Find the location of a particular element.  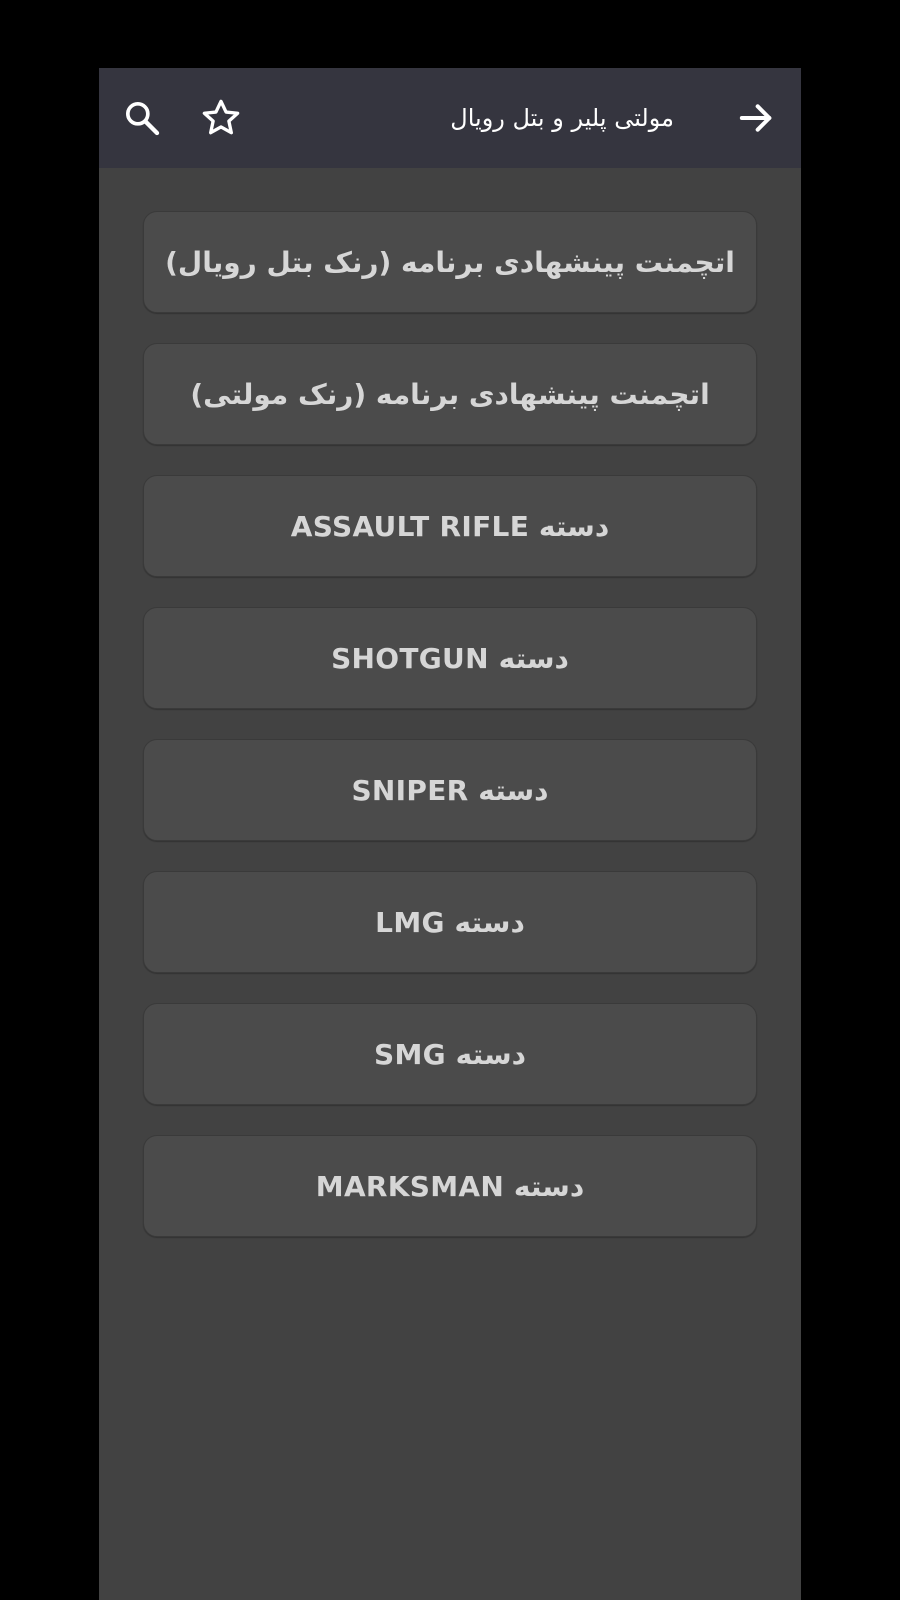

list-item-battle-royale-attachments: اتچمنت پینشهادی برنامه (رنک بتل رویال) is located at coordinates (450, 262).